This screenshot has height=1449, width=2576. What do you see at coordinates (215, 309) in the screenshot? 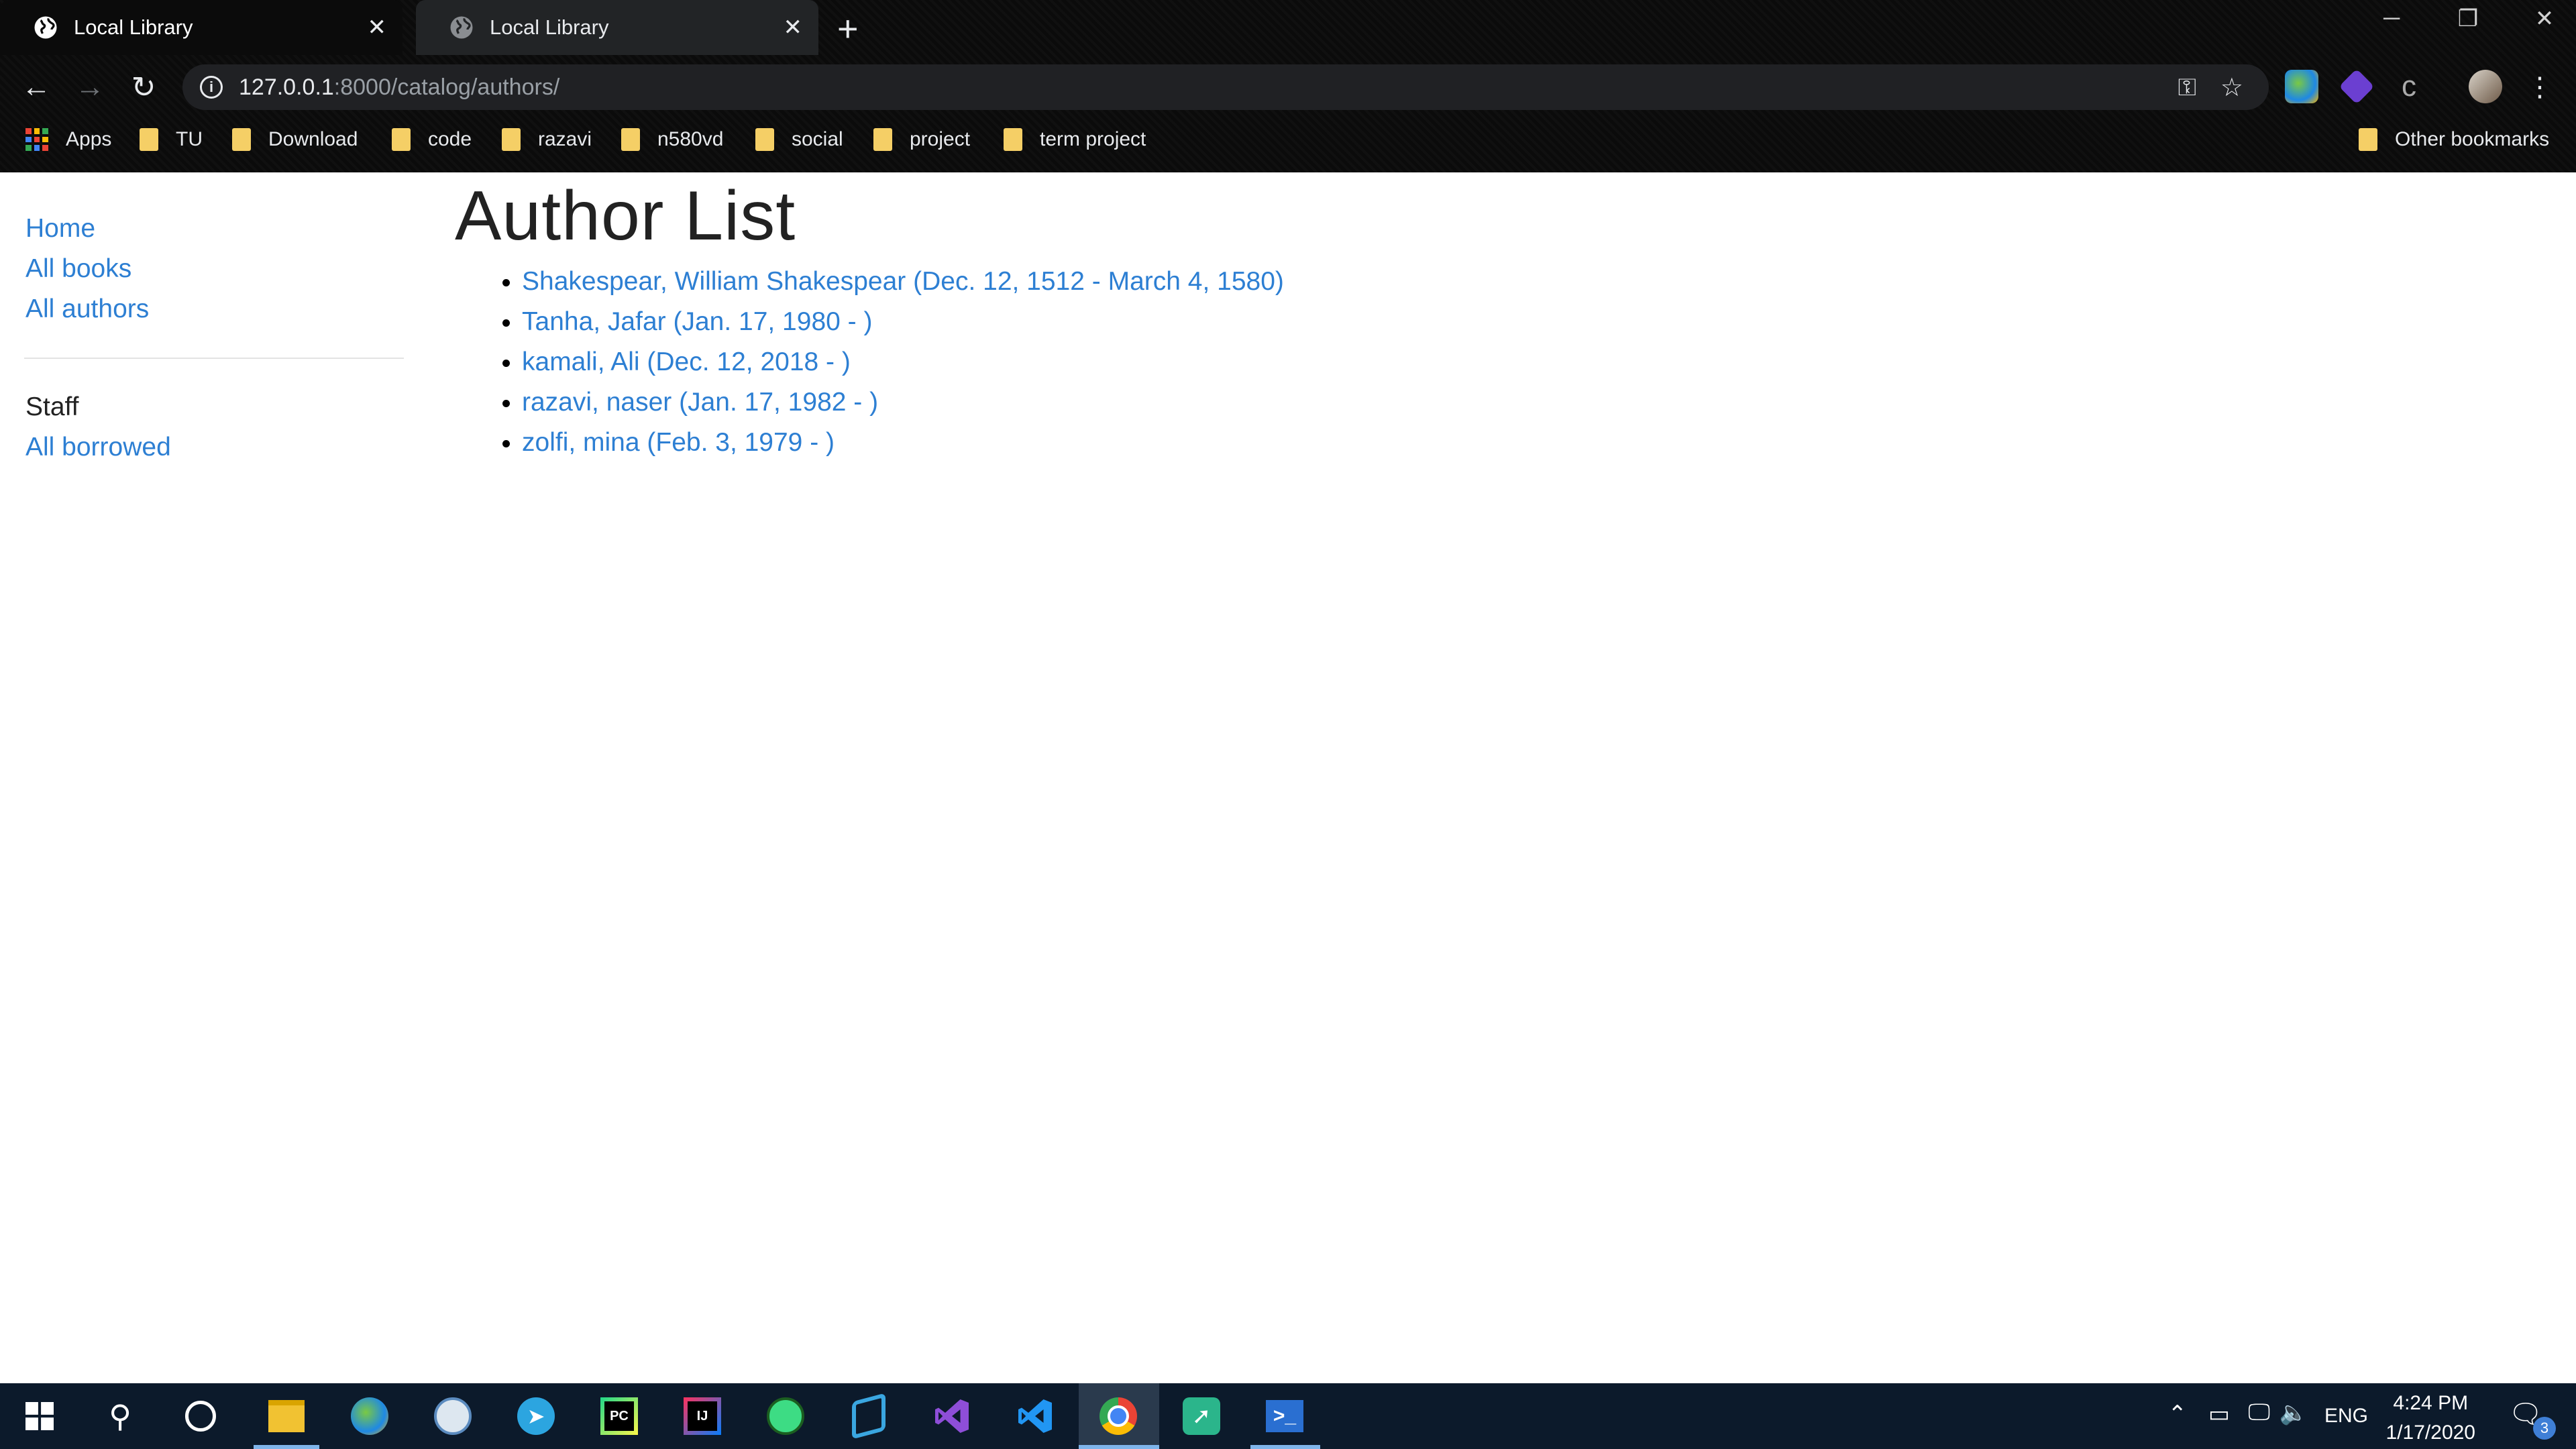
I see `sidebar-link-all-authors: All authors` at bounding box center [215, 309].